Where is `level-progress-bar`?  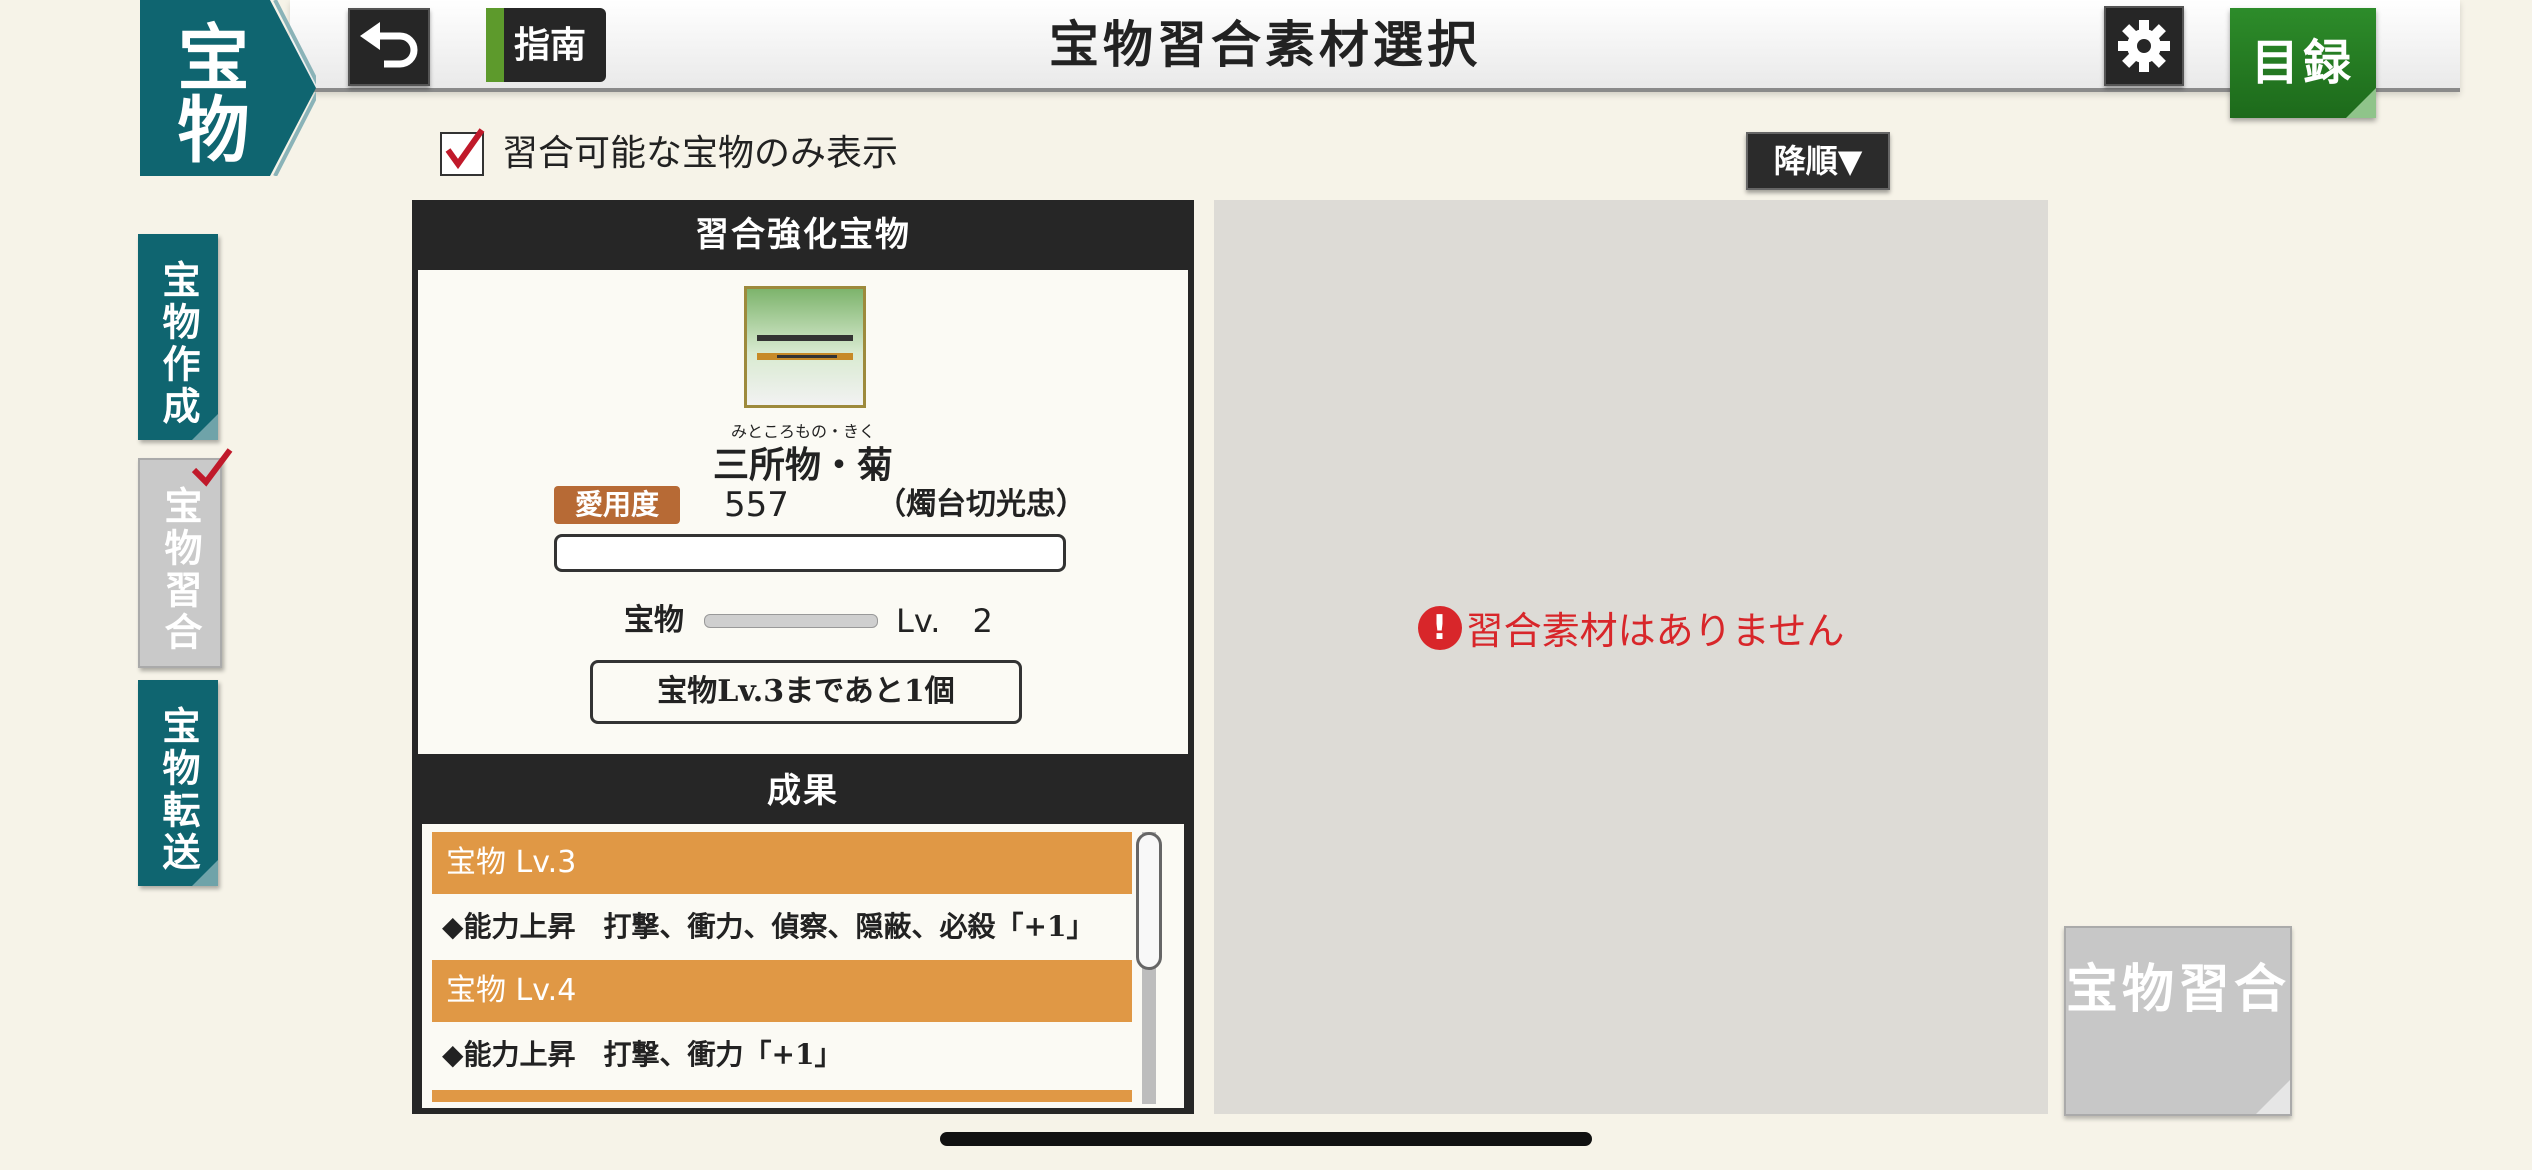 level-progress-bar is located at coordinates (791, 621).